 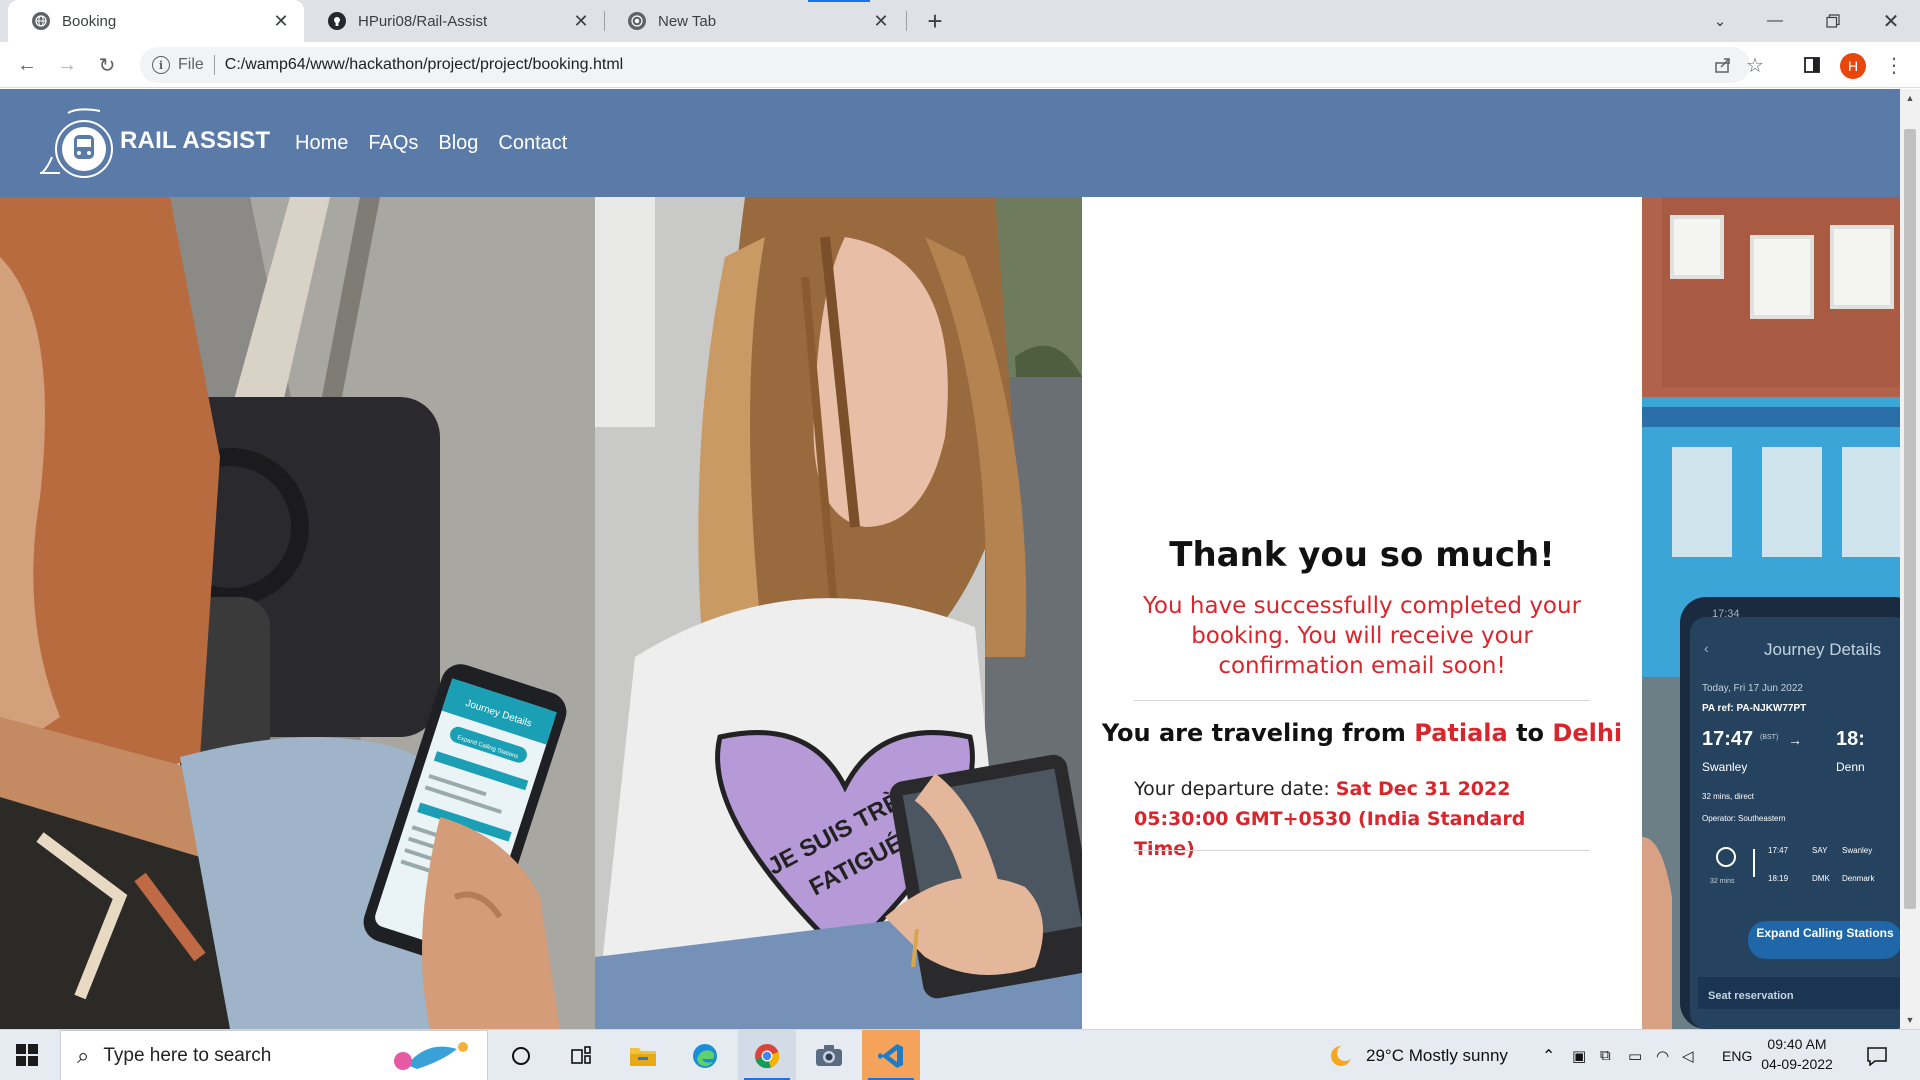 What do you see at coordinates (1737, 1055) in the screenshot?
I see `language-indicator: ENG` at bounding box center [1737, 1055].